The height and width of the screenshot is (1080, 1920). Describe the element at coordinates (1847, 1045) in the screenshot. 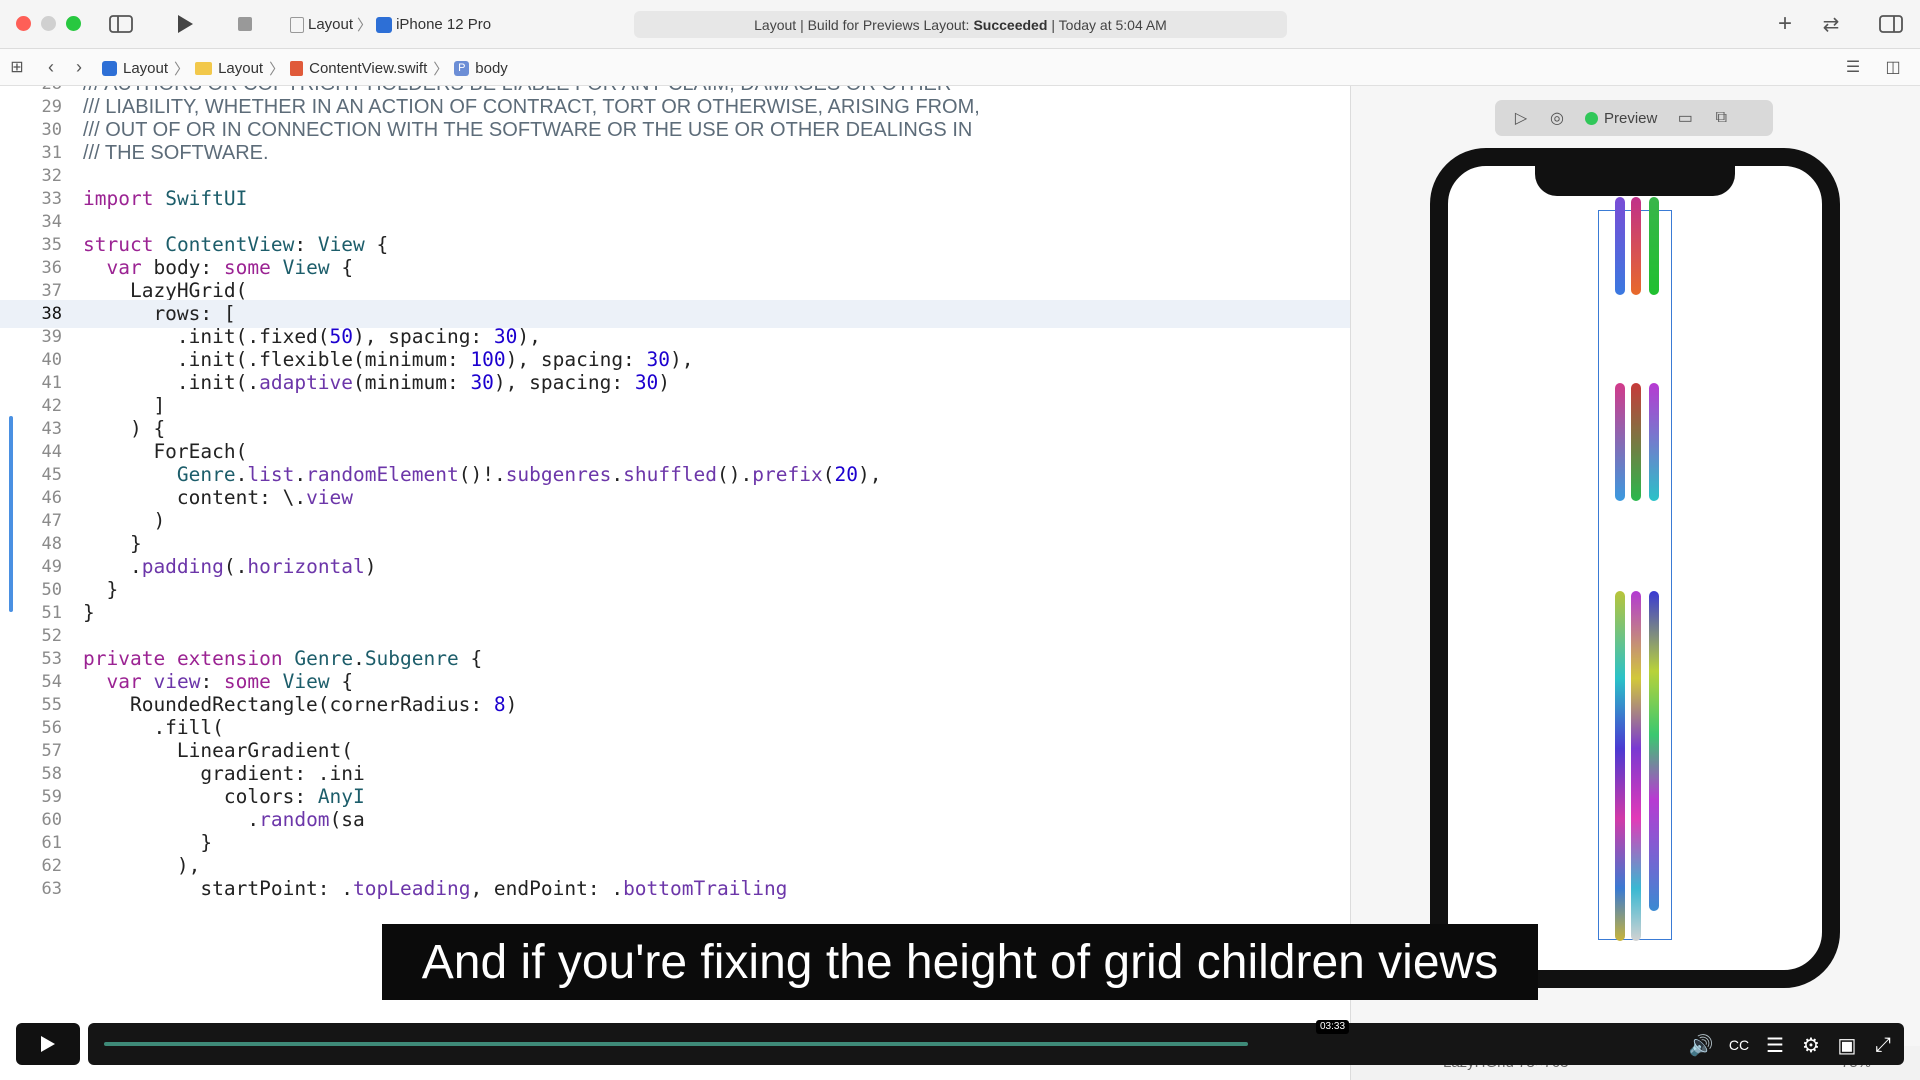

I see `picture-in-picture-icon: ▣` at that location.